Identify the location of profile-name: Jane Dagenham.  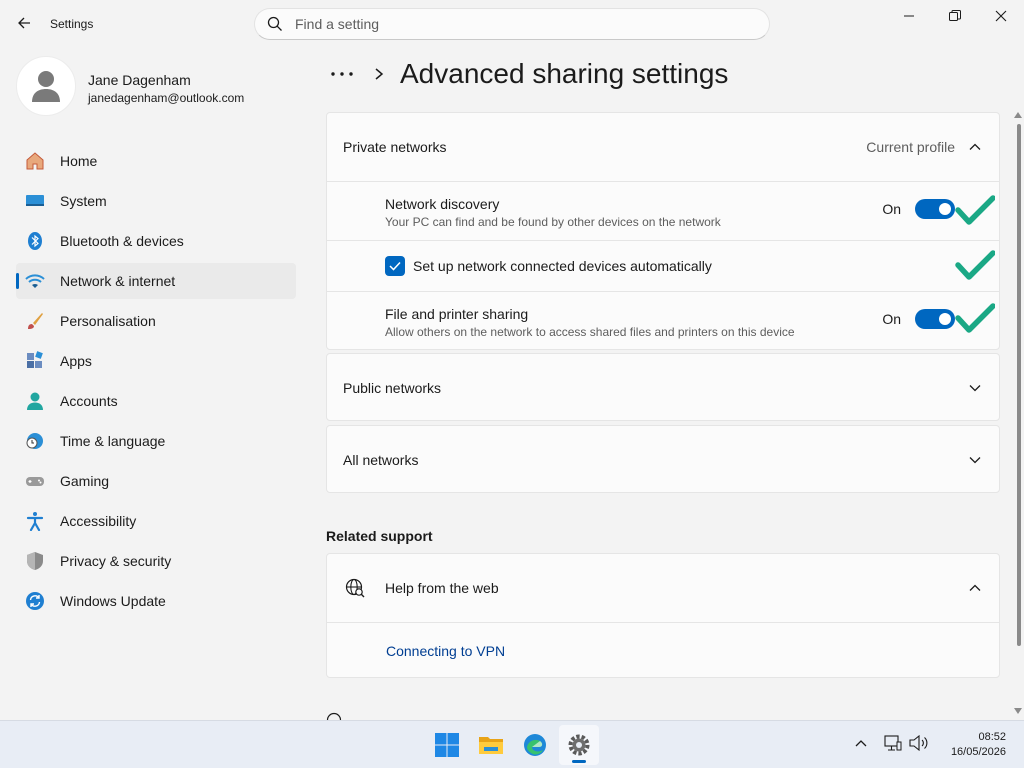
(139, 80).